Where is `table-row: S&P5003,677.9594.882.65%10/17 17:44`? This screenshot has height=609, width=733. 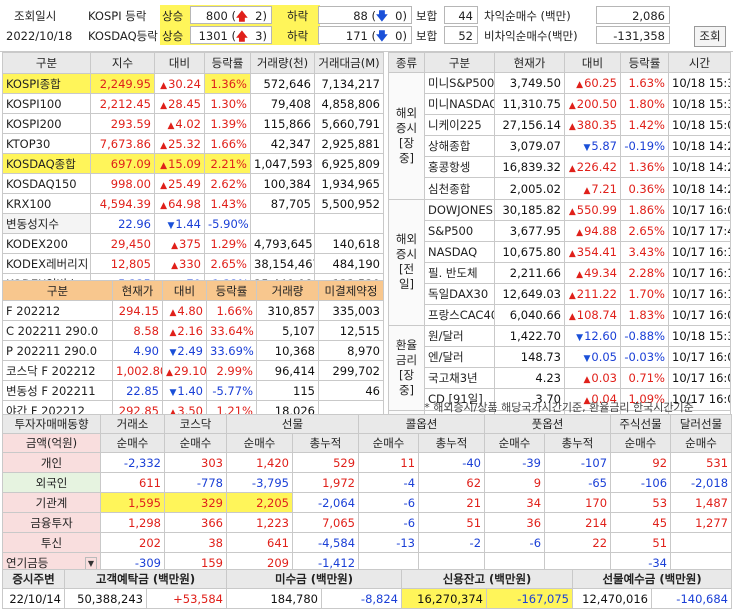 table-row: S&P5003,677.9594.882.65%10/17 17:44 is located at coordinates (560, 230).